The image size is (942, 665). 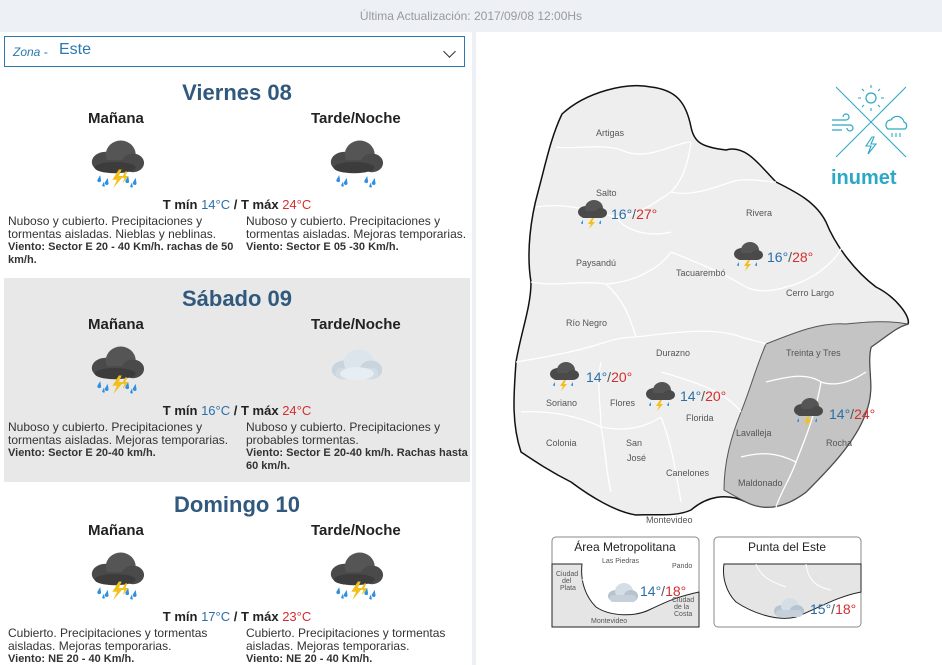 I want to click on svg-text: 15°/18°, so click(x=833, y=609).